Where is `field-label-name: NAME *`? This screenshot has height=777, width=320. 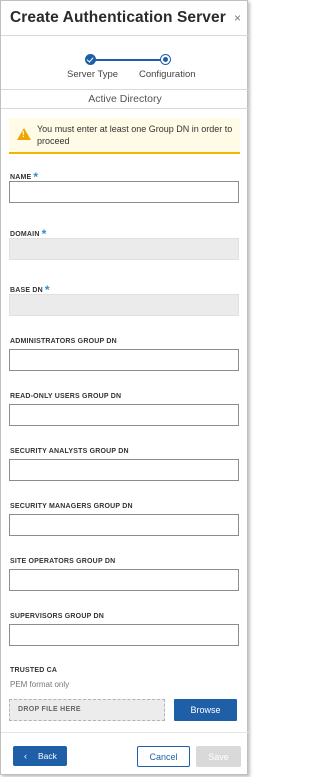 field-label-name: NAME * is located at coordinates (24, 177).